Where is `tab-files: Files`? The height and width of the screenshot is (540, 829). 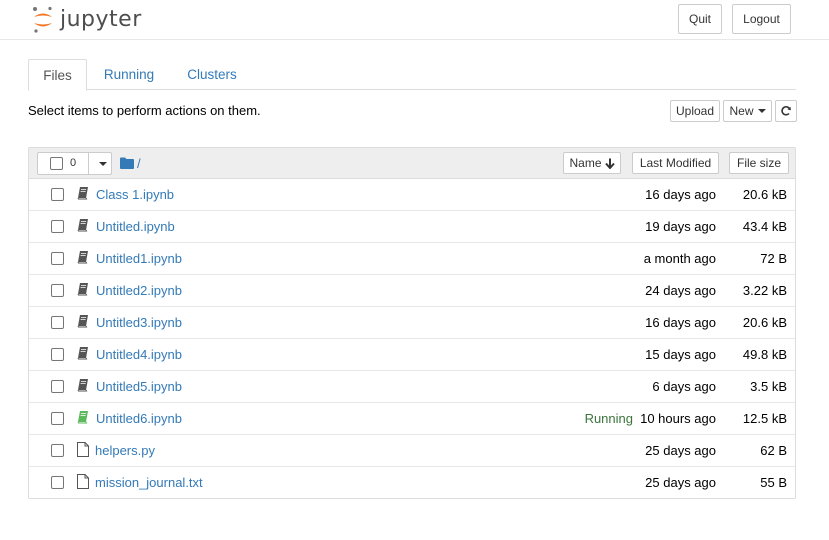
tab-files: Files is located at coordinates (57, 75).